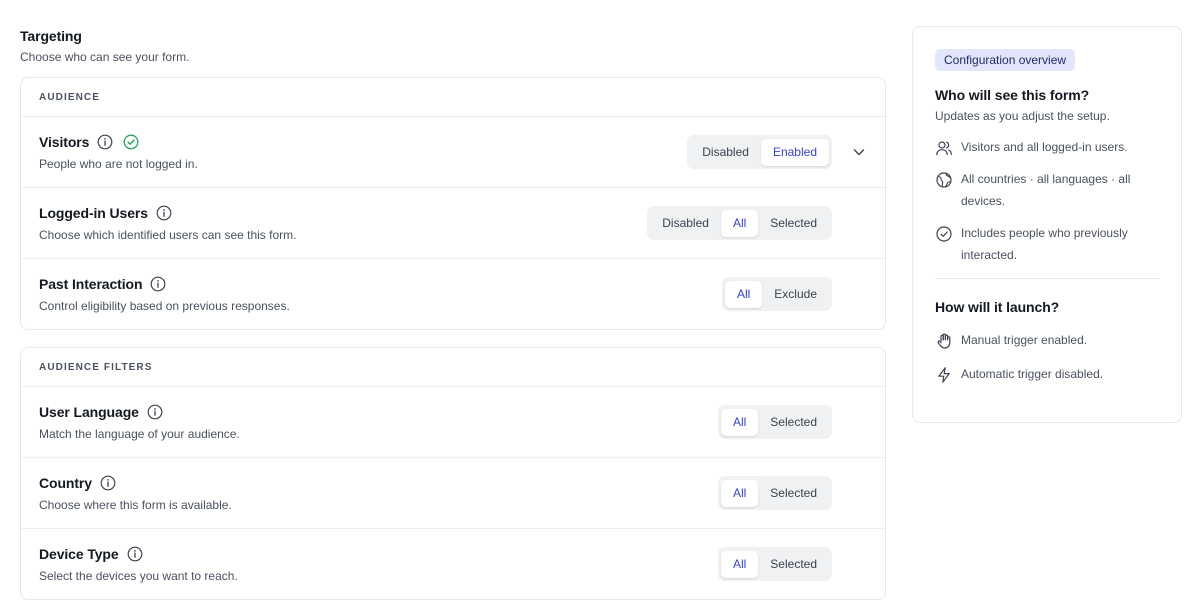  Describe the element at coordinates (997, 307) in the screenshot. I see `how-will-launch-heading: How will it launch?` at that location.